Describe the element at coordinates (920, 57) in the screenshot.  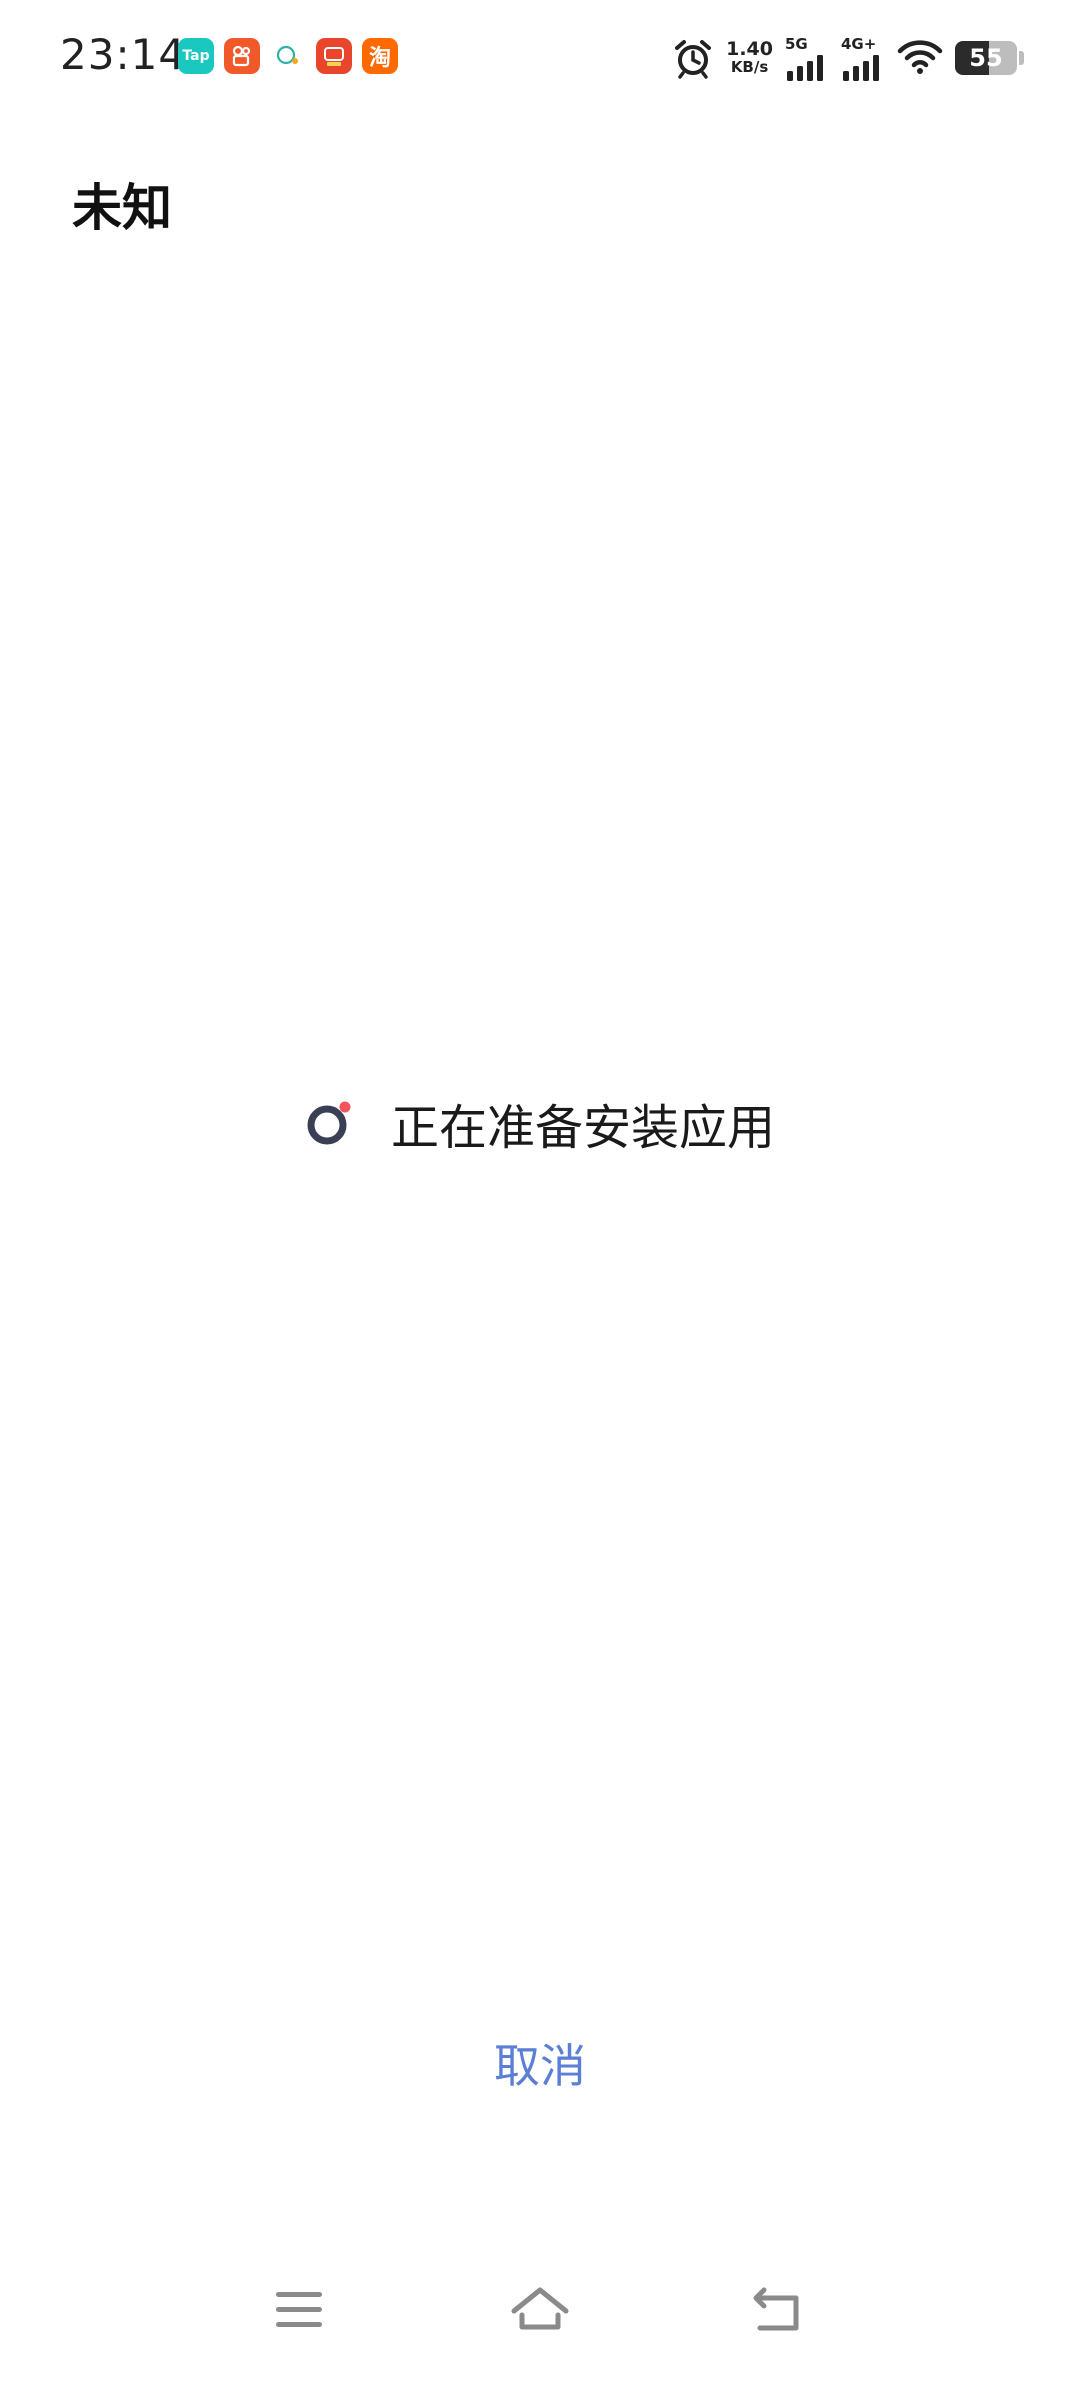
I see `wifi-icon` at that location.